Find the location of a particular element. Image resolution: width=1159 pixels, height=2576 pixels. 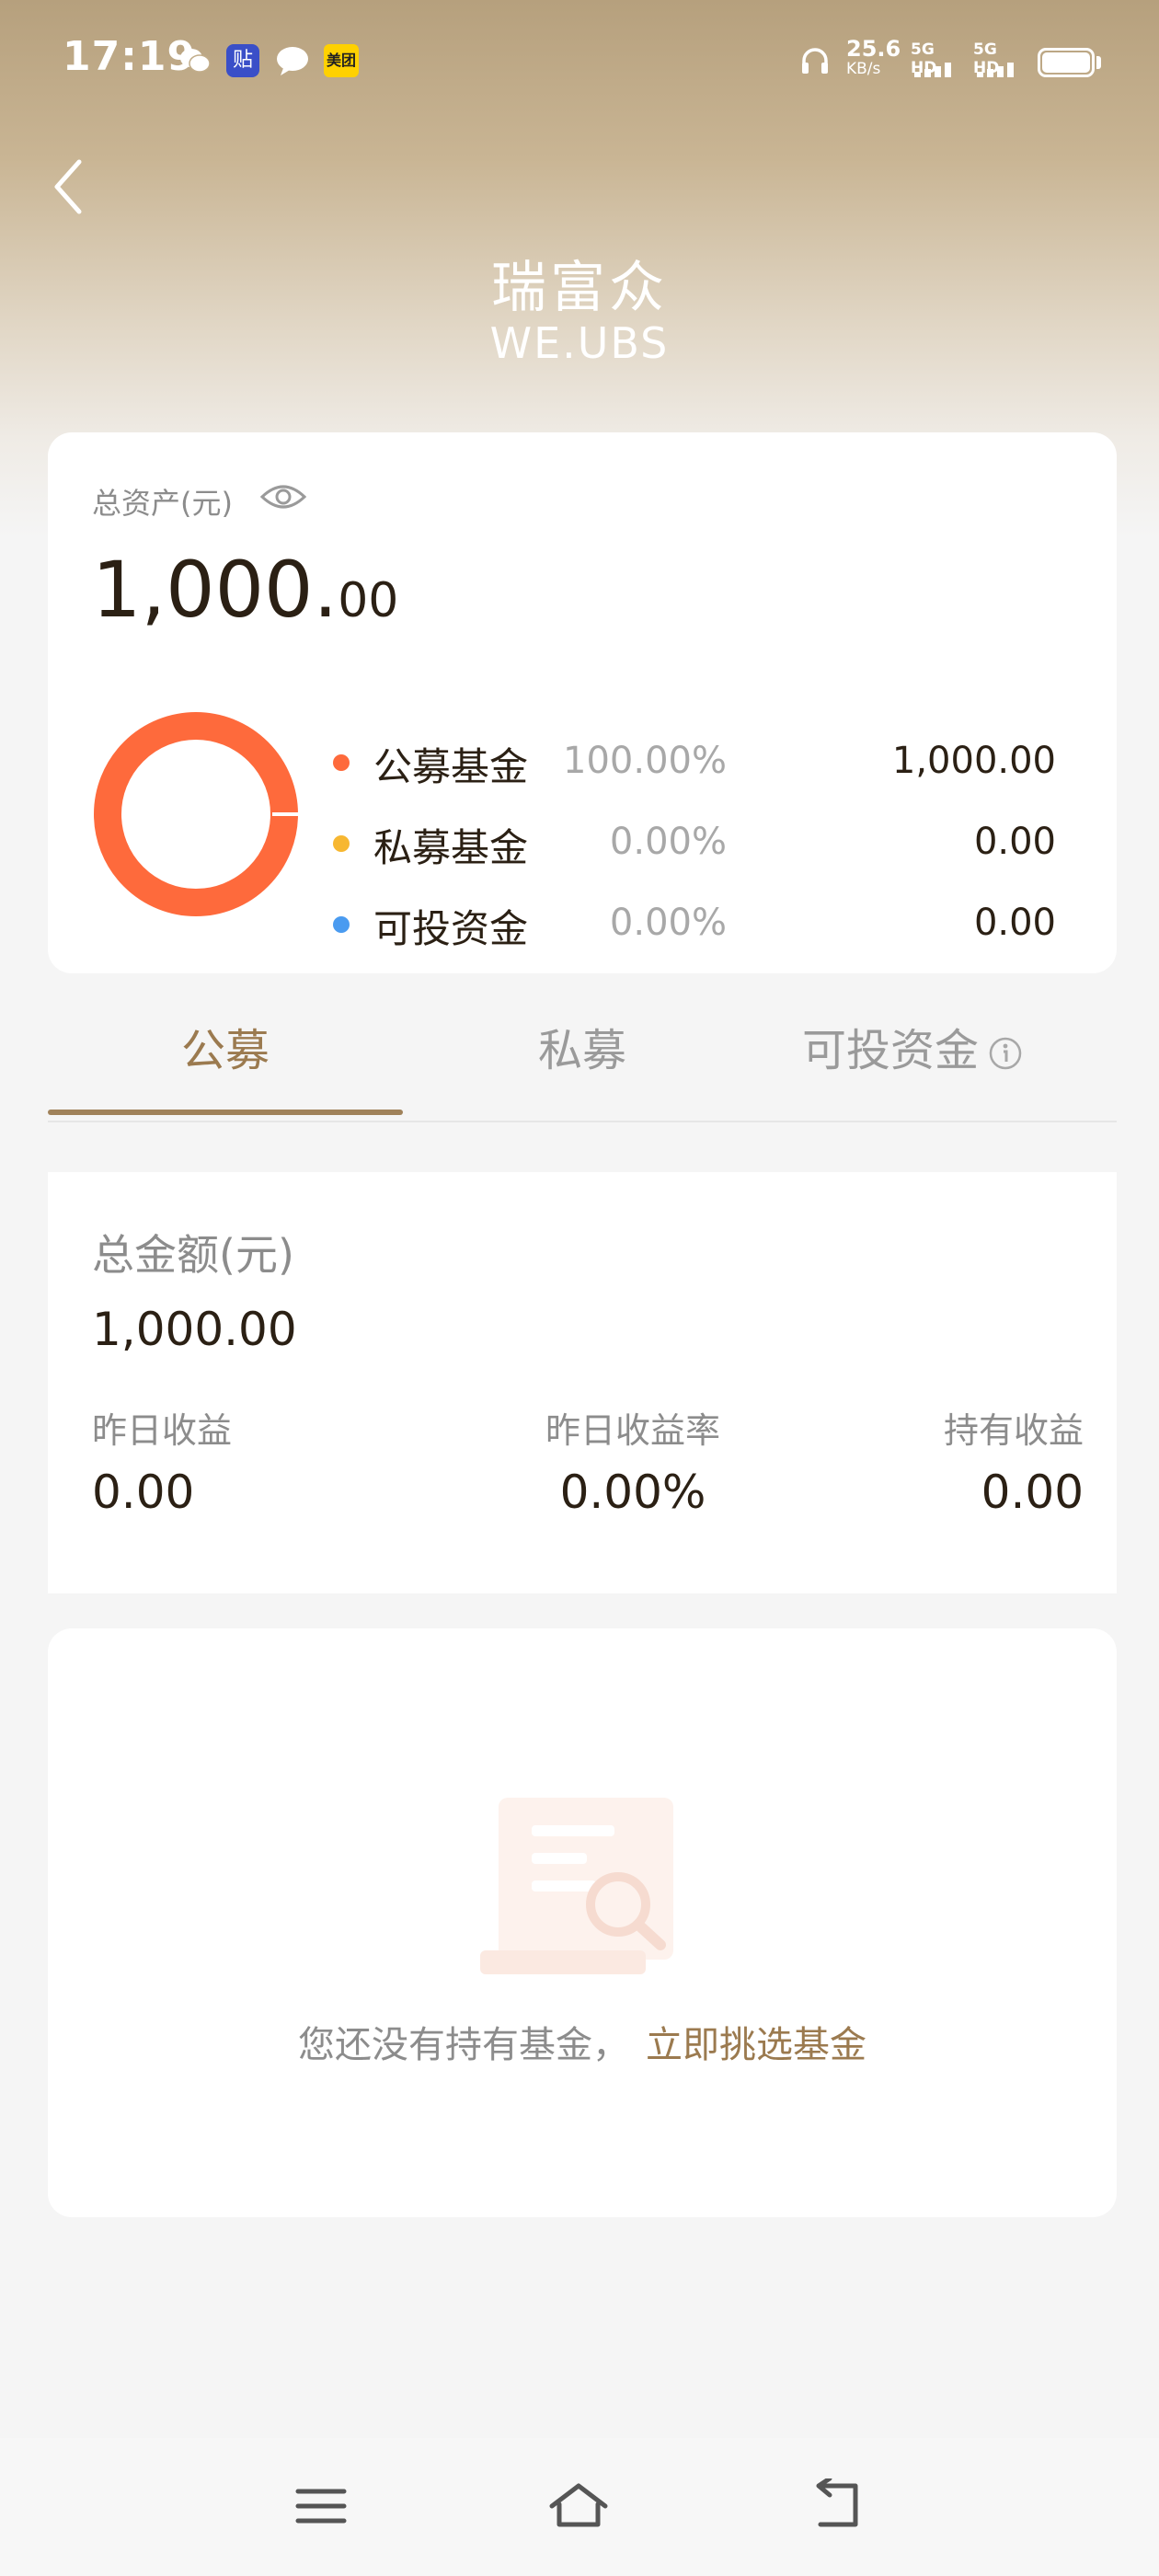

stat-label: 昨日收益率 is located at coordinates (632, 1430).